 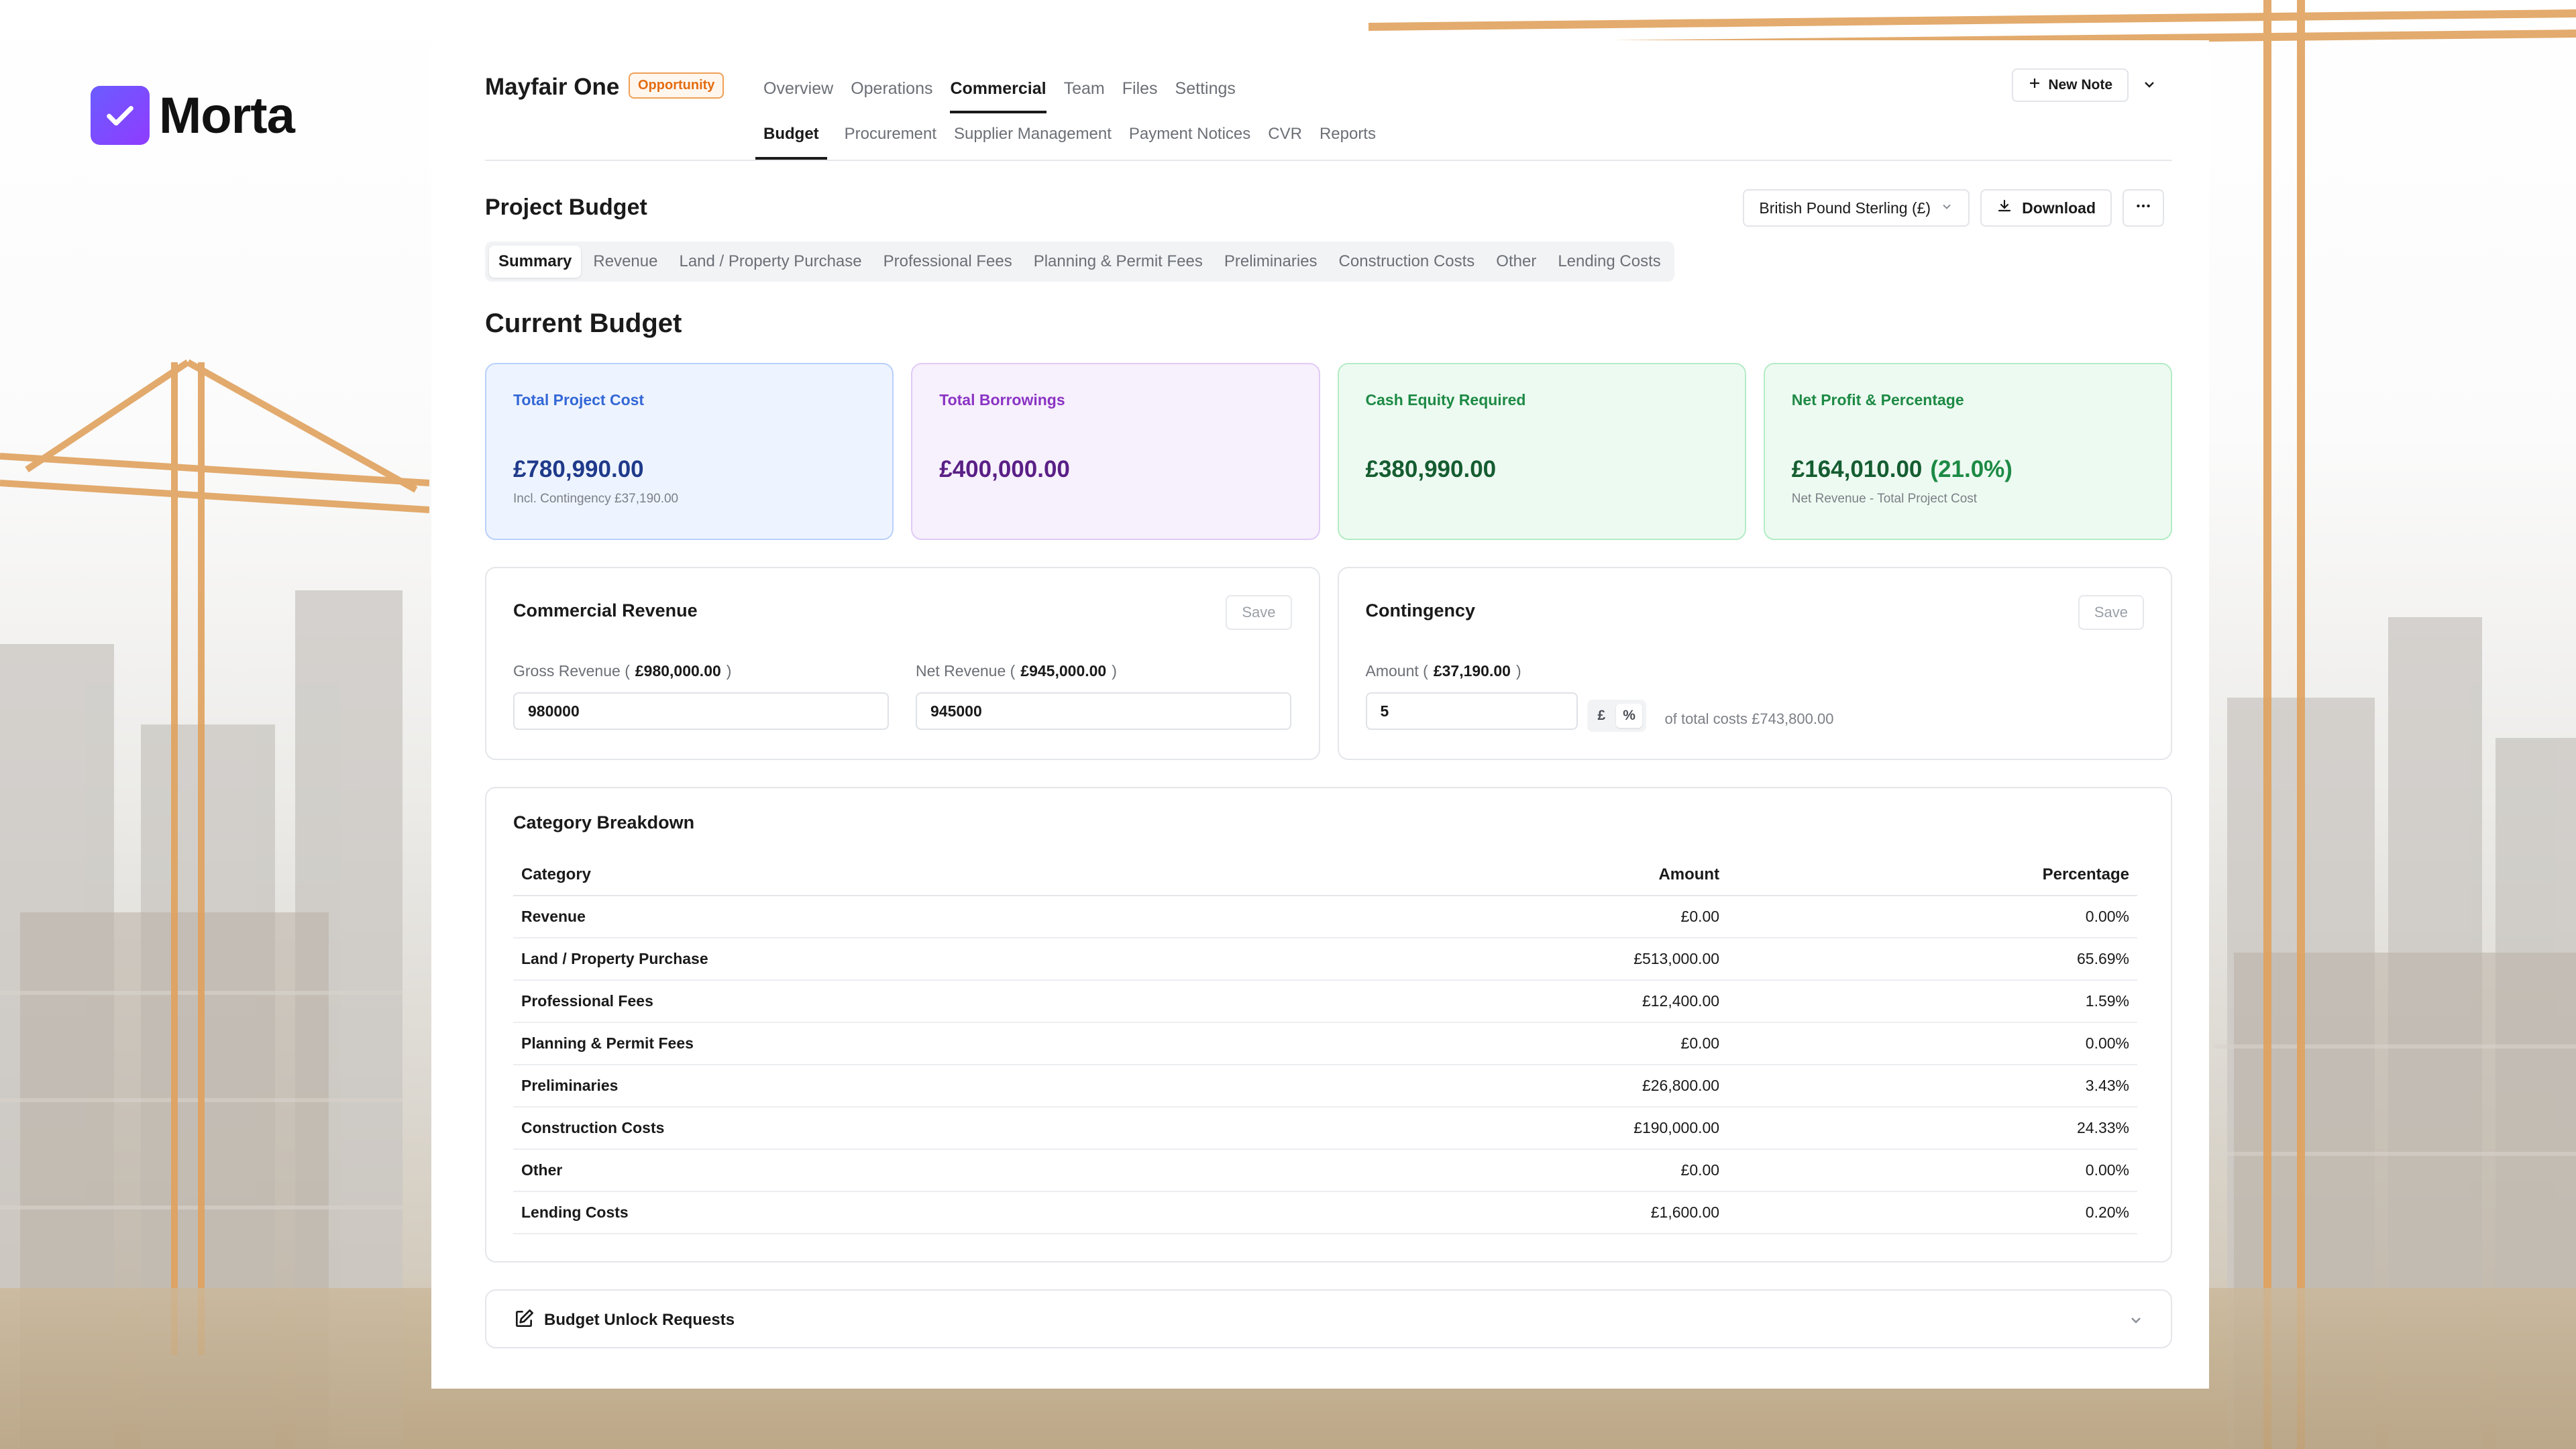 What do you see at coordinates (604, 822) in the screenshot?
I see `category-breakdown-title: Category Breakdown` at bounding box center [604, 822].